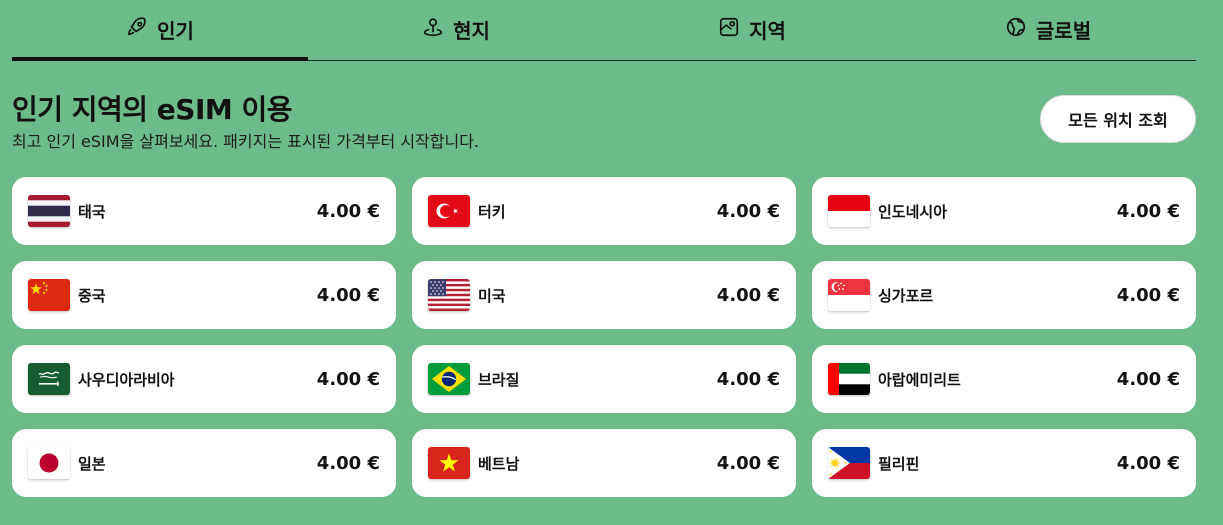 This screenshot has height=525, width=1223. What do you see at coordinates (604, 463) in the screenshot?
I see `country-card-vietnam: 베트남 4.00 €` at bounding box center [604, 463].